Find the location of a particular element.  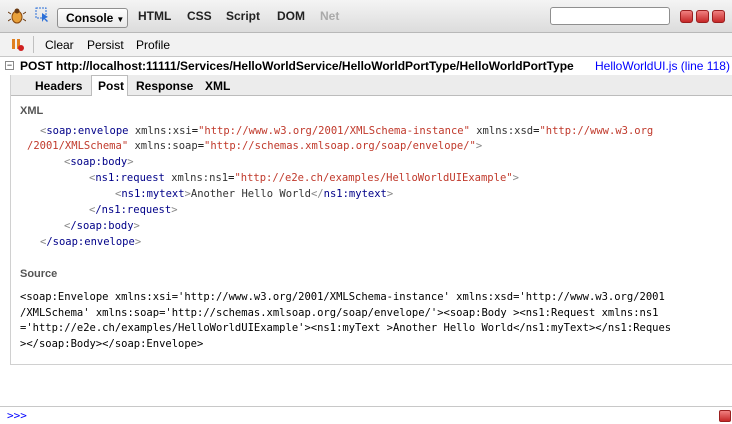

firebug-top-bar: Console ▼ HTML CSS Script DOM Net is located at coordinates (366, 16).